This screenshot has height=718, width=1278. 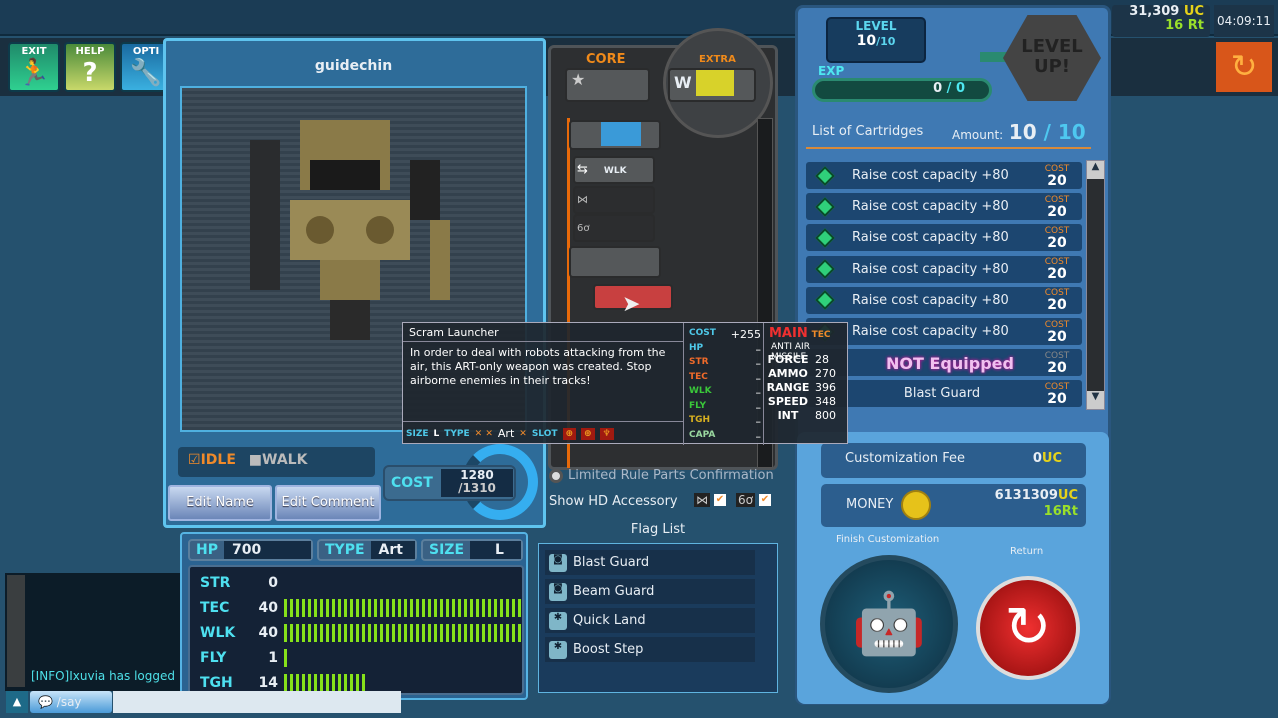 I want to click on movement-slot: ⇆ WLK, so click(x=614, y=170).